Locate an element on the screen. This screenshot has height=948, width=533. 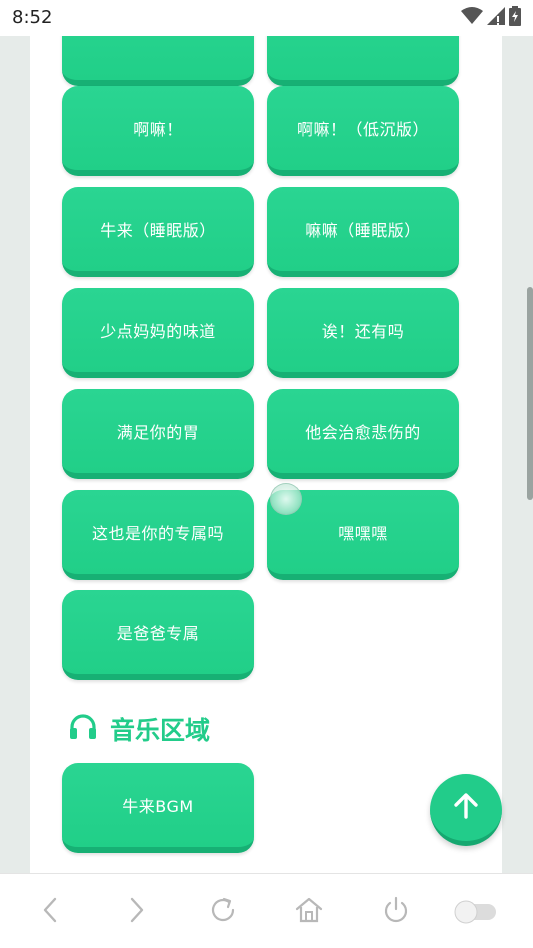
back-icon is located at coordinates (51, 912).